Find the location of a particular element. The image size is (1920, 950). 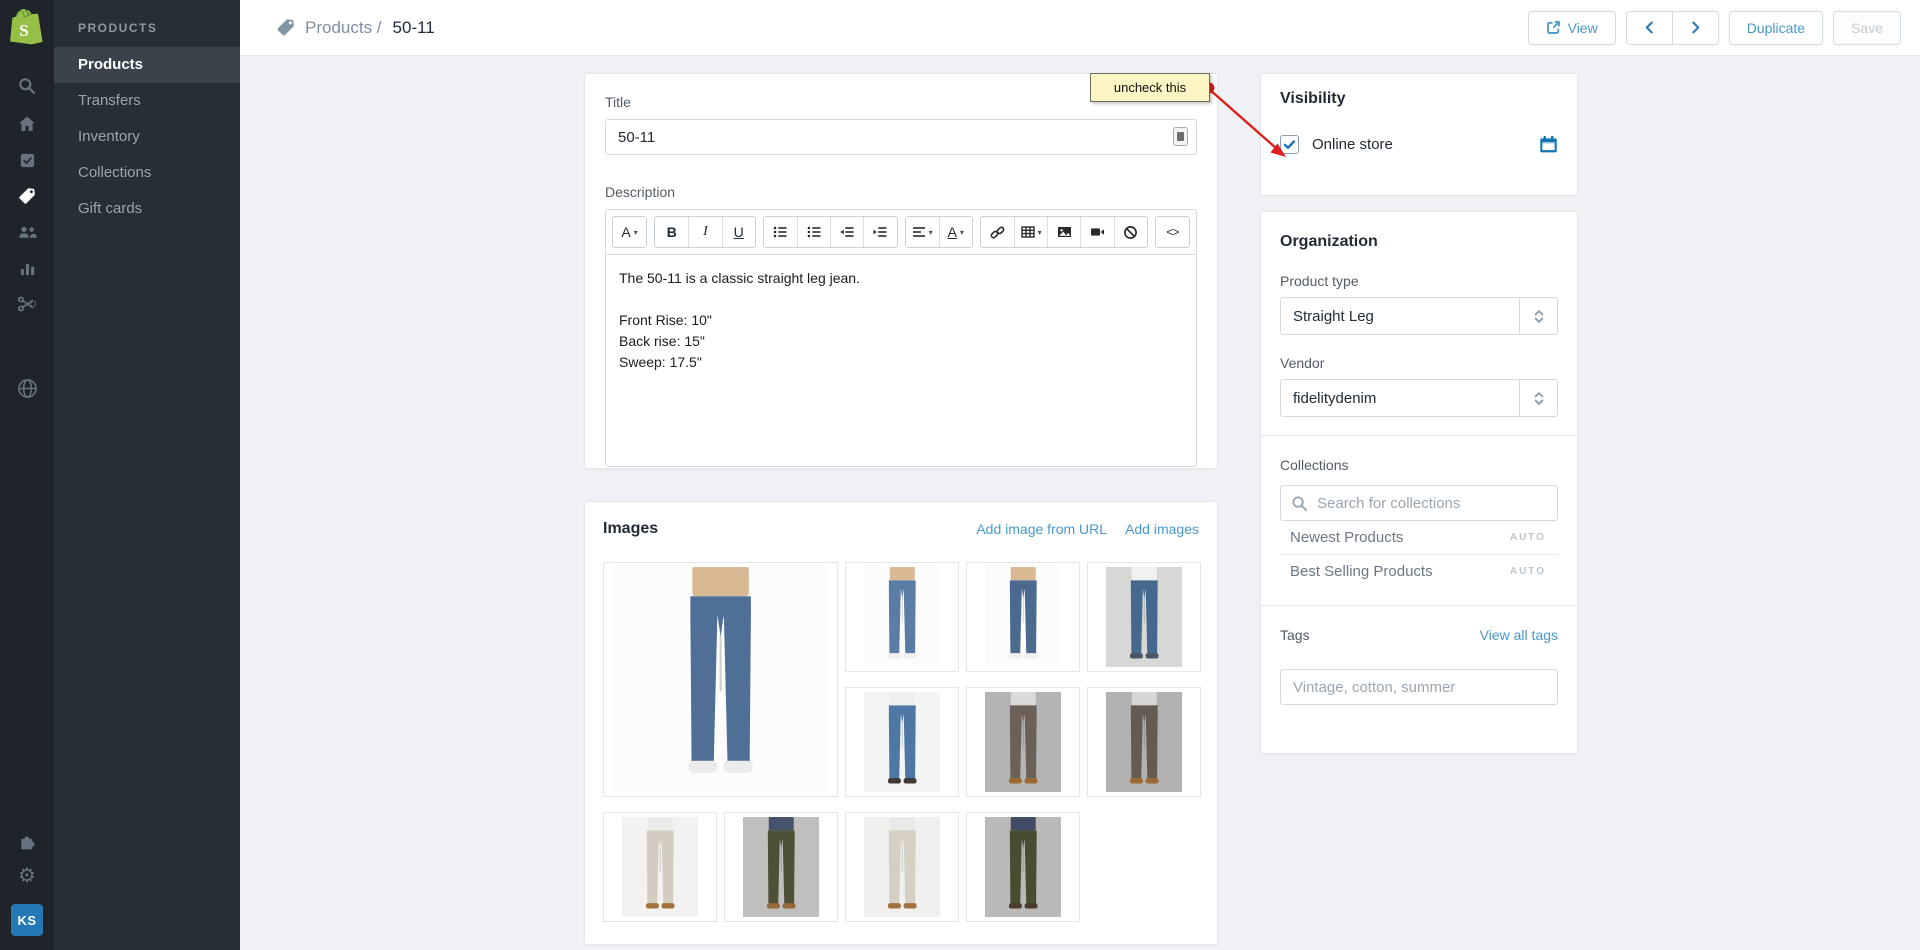

product-type-select: Straight Leg is located at coordinates (1419, 316).